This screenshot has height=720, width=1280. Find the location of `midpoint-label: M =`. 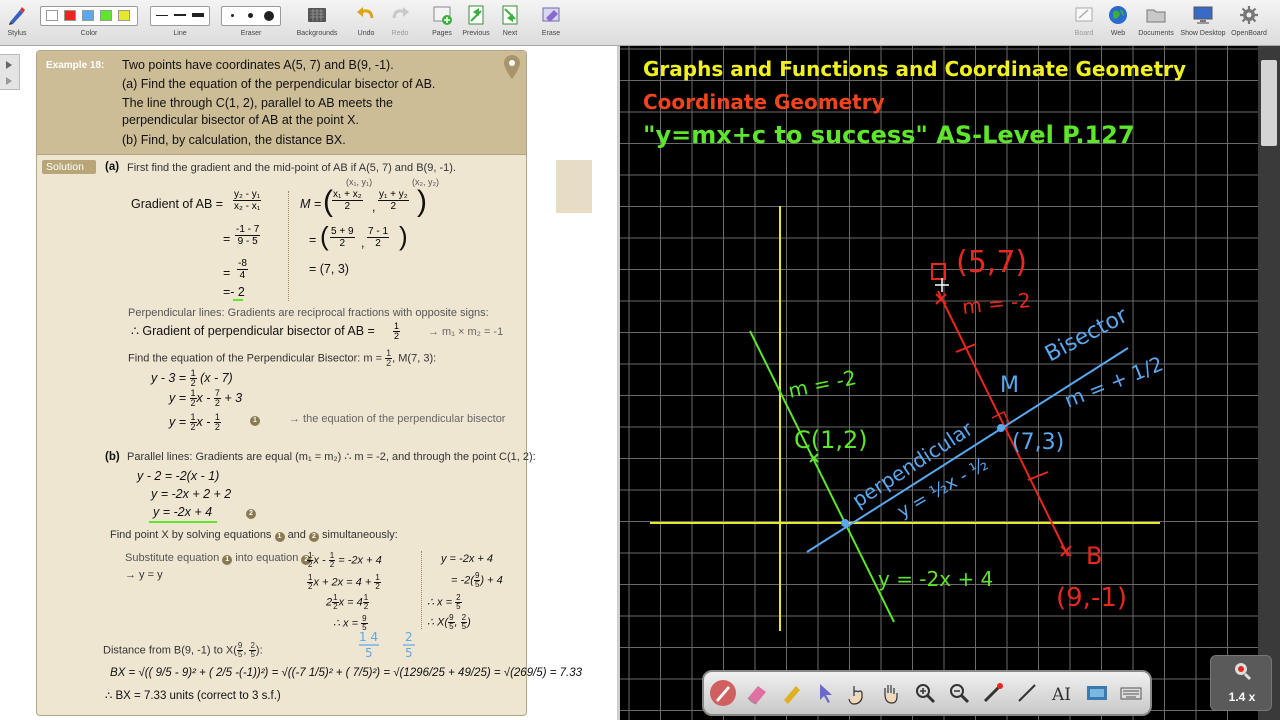

midpoint-label: M = is located at coordinates (311, 204).